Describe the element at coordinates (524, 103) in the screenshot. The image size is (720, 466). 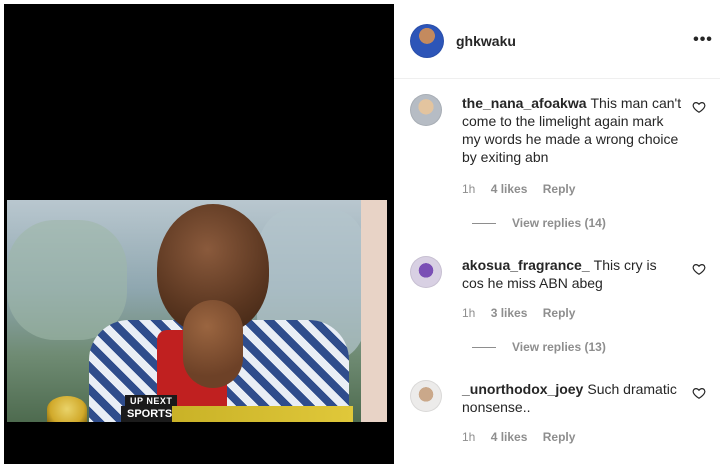
I see `commenter-username: the_nana_afoakwa` at that location.